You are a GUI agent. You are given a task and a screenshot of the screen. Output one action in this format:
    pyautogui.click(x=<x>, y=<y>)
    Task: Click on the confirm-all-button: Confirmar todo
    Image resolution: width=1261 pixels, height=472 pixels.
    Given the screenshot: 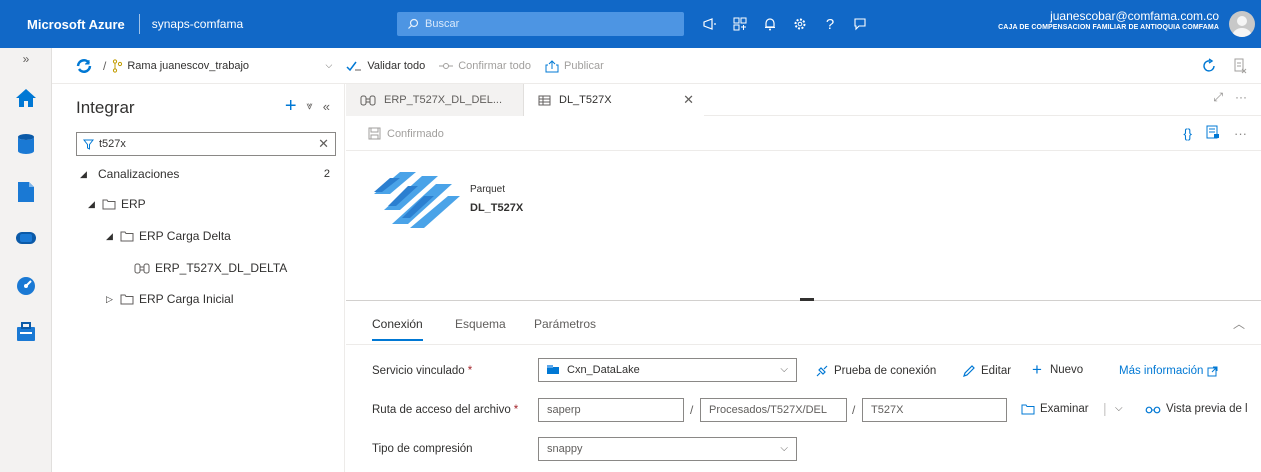 What is the action you would take?
    pyautogui.click(x=485, y=66)
    